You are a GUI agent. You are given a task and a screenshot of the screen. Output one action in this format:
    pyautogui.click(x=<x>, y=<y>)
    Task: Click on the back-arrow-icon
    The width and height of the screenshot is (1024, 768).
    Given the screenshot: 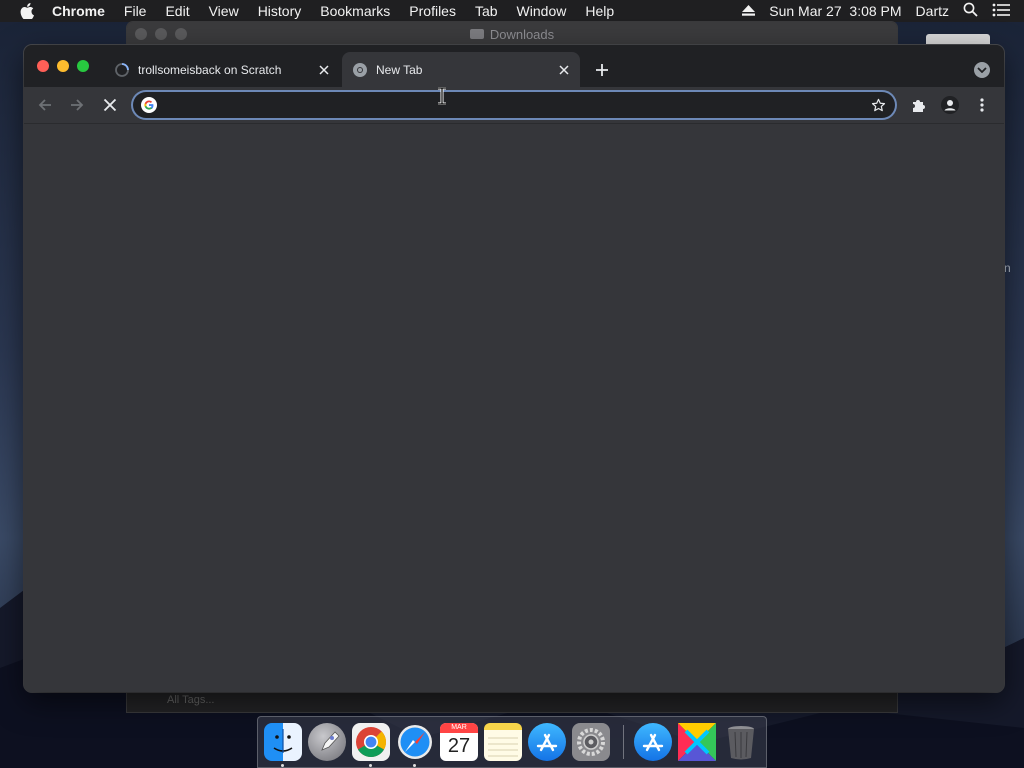 What is the action you would take?
    pyautogui.click(x=45, y=105)
    